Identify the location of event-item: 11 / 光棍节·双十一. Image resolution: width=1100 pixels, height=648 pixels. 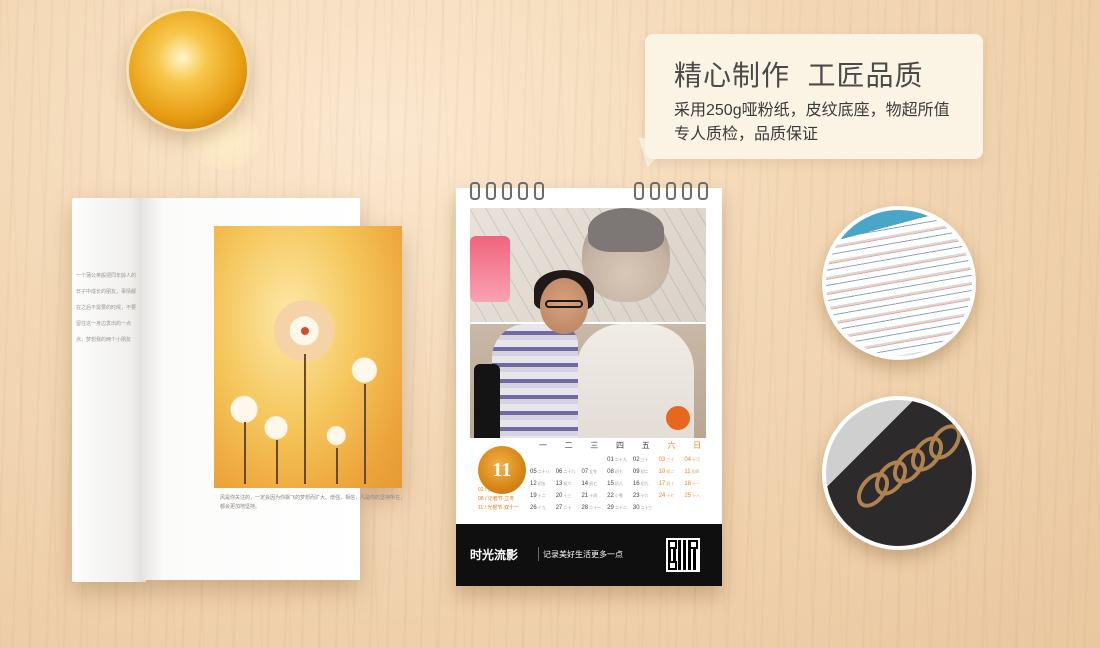
(499, 508).